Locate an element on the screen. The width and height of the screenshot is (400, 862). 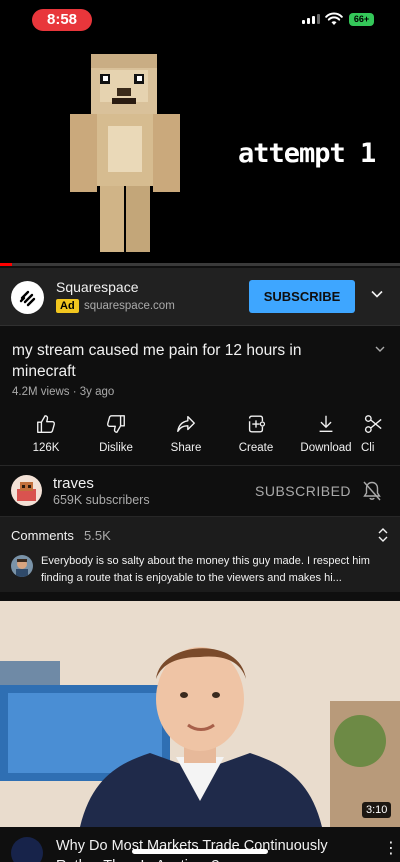
video-overlay-text: attempt 1 is located at coordinates (307, 153).